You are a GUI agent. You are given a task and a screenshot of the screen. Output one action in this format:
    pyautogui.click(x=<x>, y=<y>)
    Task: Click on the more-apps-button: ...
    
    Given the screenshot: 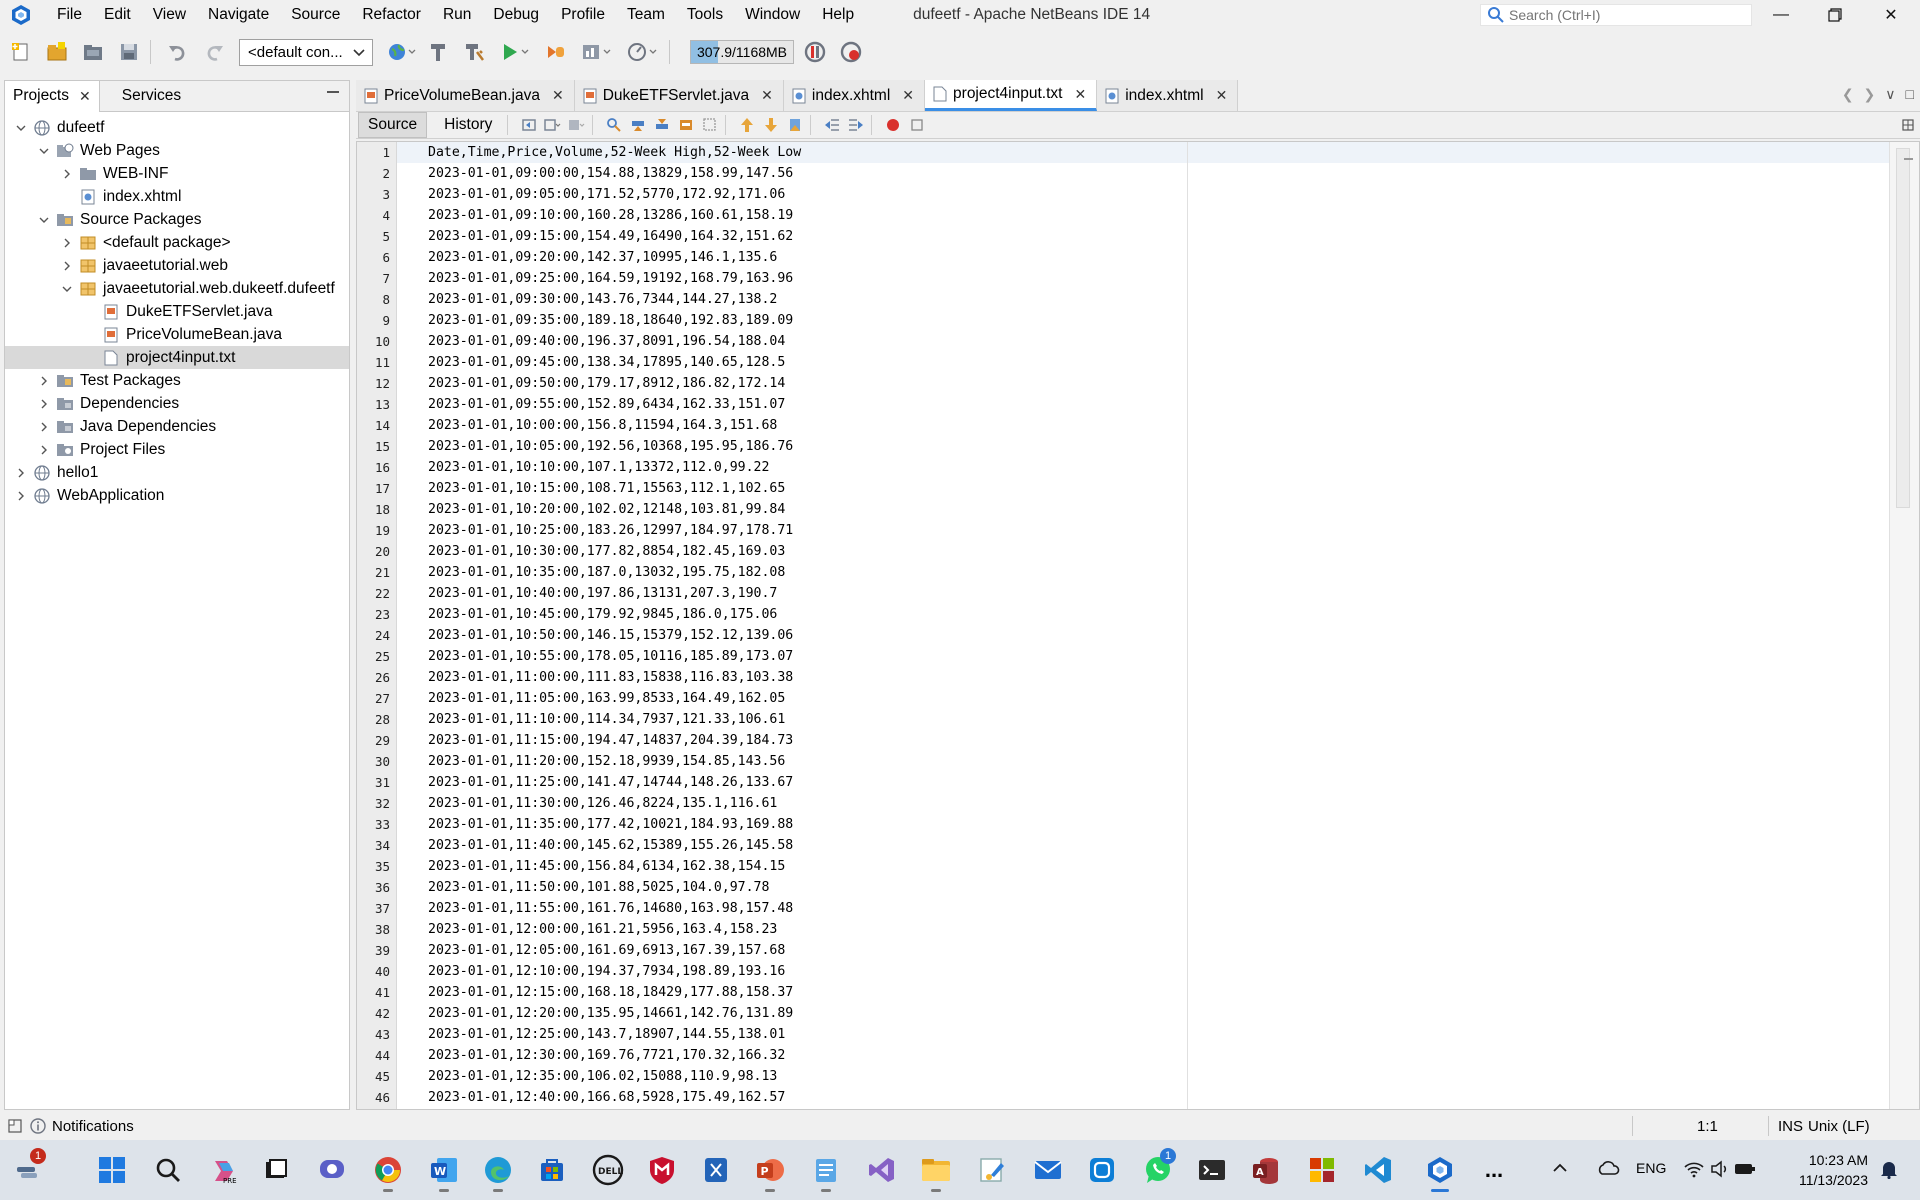 What is the action you would take?
    pyautogui.click(x=1494, y=1170)
    